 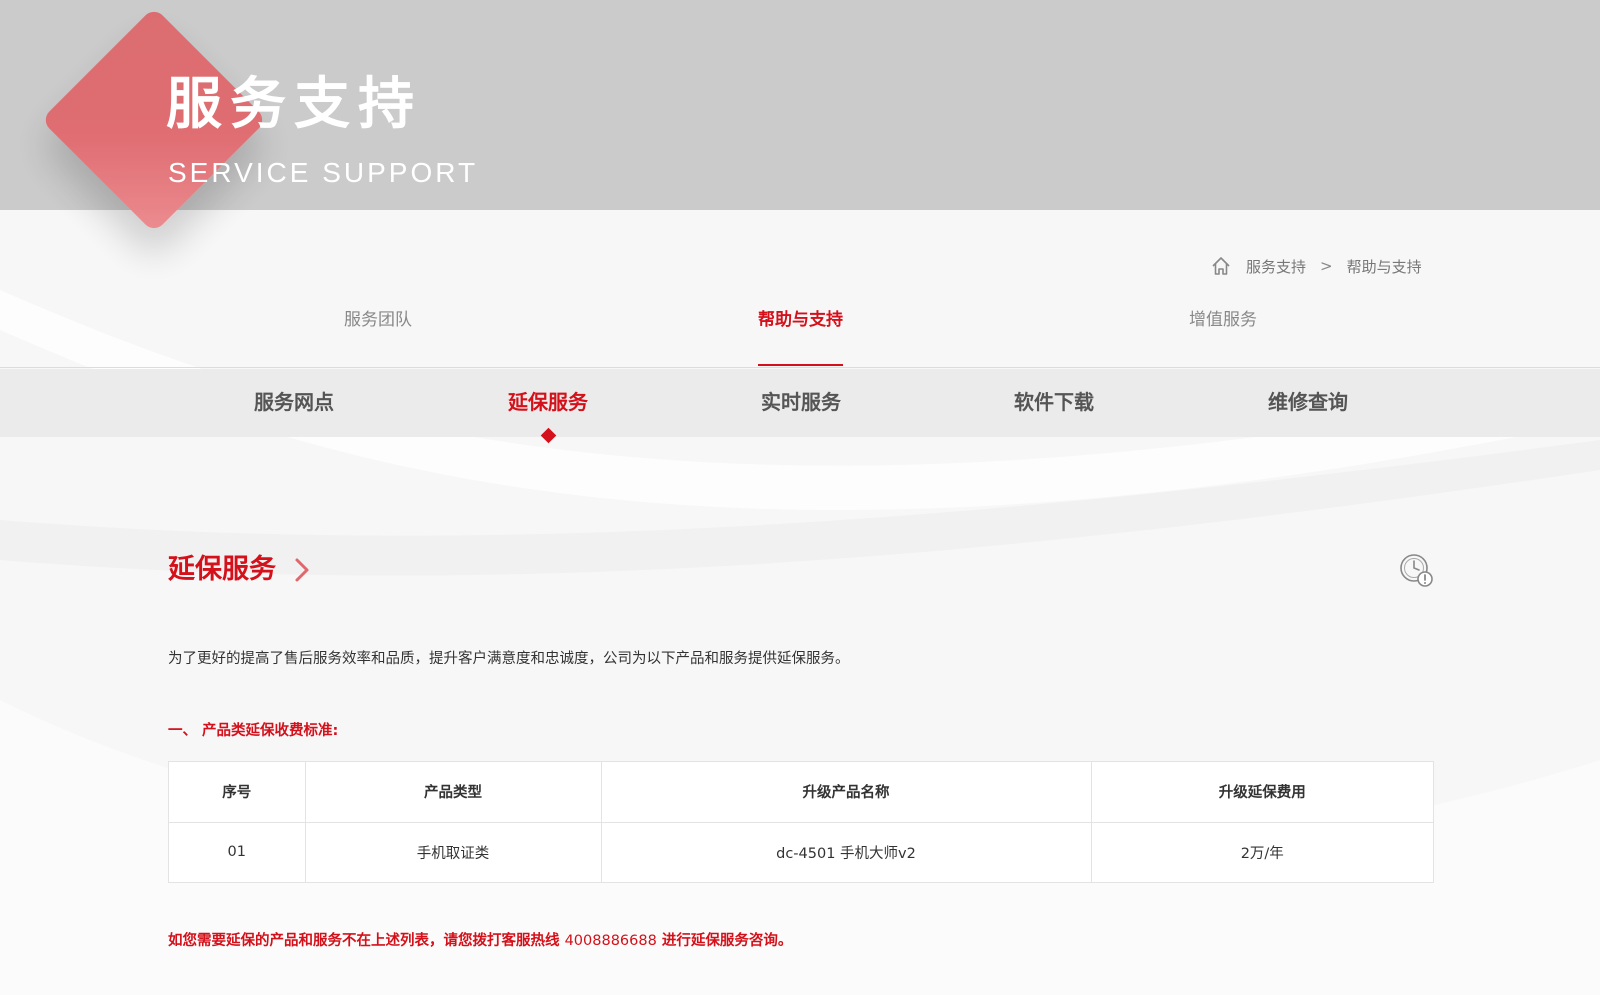 What do you see at coordinates (378, 337) in the screenshot?
I see `tab-service-team: 服务团队` at bounding box center [378, 337].